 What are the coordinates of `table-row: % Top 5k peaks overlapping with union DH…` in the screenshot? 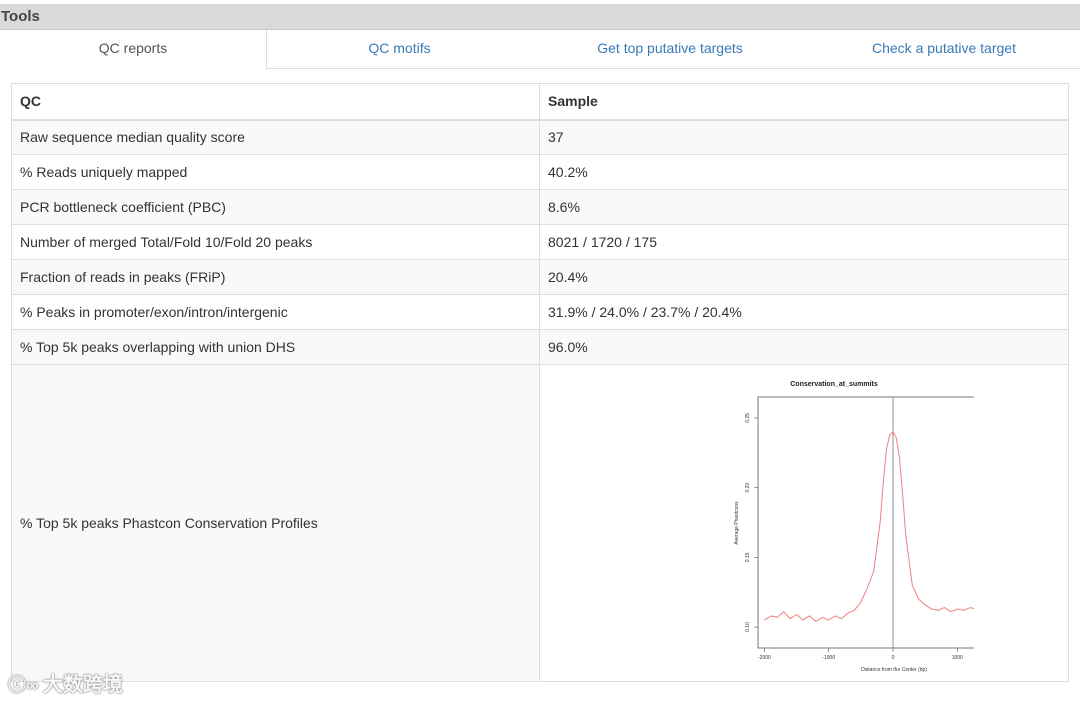 It's located at (540, 347).